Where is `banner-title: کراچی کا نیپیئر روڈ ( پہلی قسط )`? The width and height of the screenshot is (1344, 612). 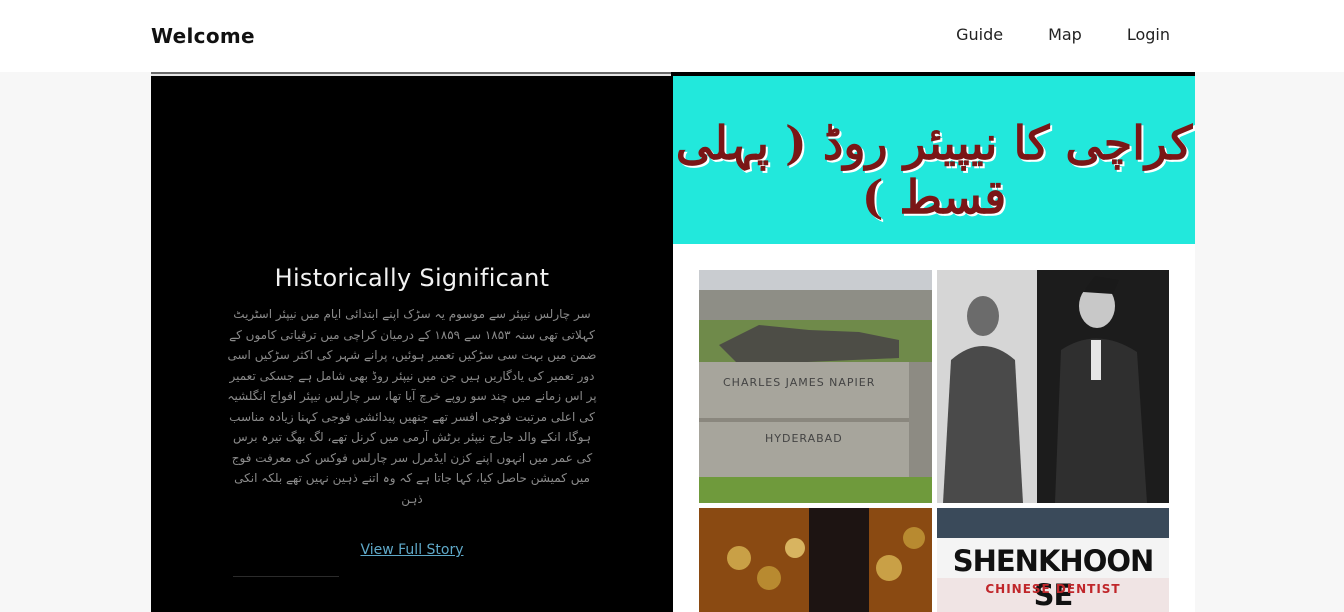 banner-title: کراچی کا نیپیئر روڈ ( پہلی قسط ) is located at coordinates (934, 170).